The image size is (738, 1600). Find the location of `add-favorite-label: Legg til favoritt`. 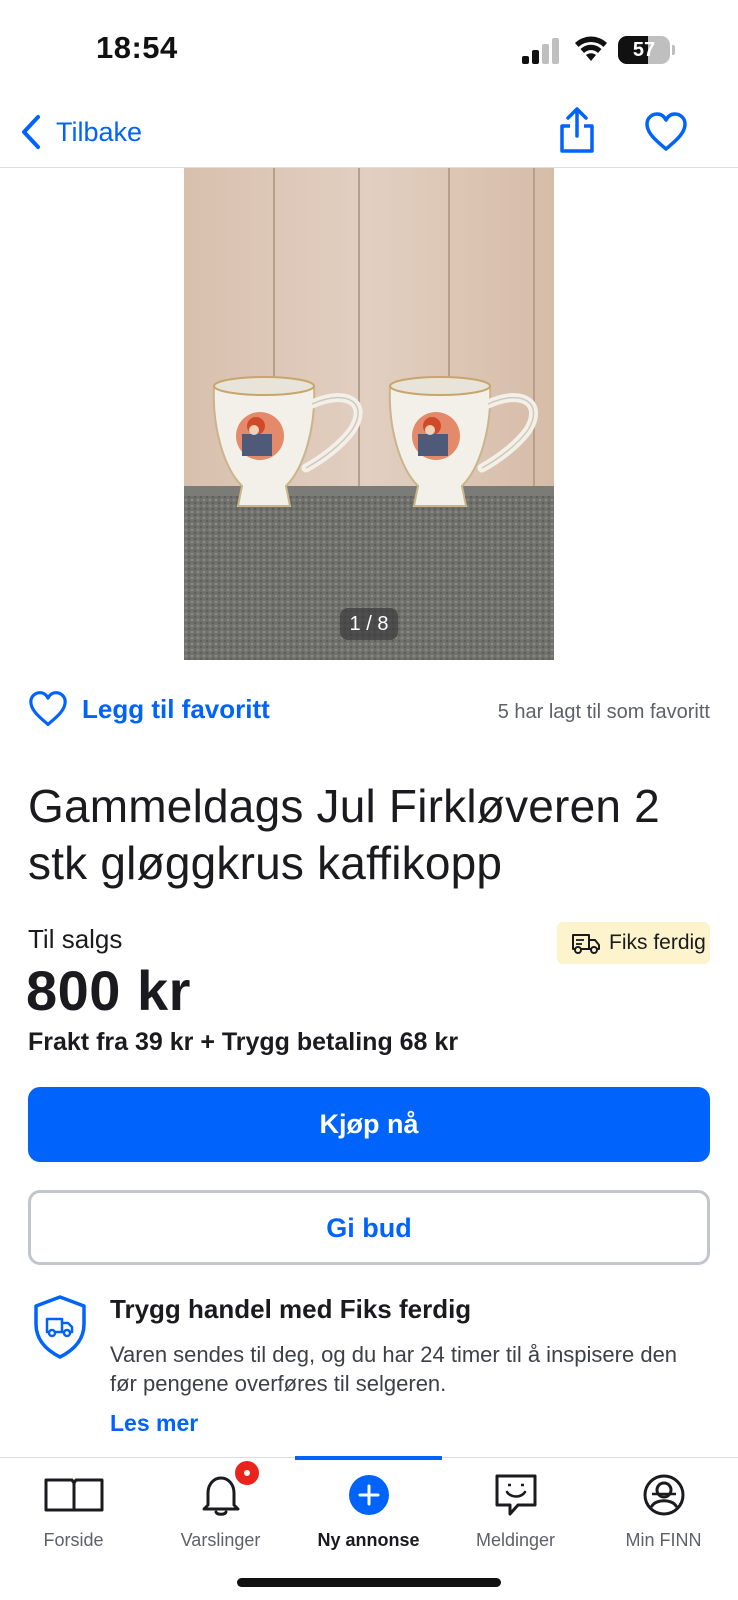

add-favorite-label: Legg til favoritt is located at coordinates (176, 708).